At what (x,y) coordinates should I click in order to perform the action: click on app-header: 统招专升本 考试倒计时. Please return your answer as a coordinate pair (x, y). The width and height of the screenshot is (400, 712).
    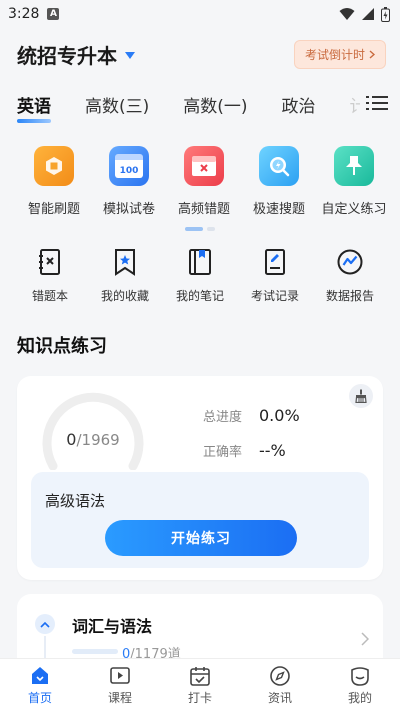
    Looking at the image, I should click on (200, 54).